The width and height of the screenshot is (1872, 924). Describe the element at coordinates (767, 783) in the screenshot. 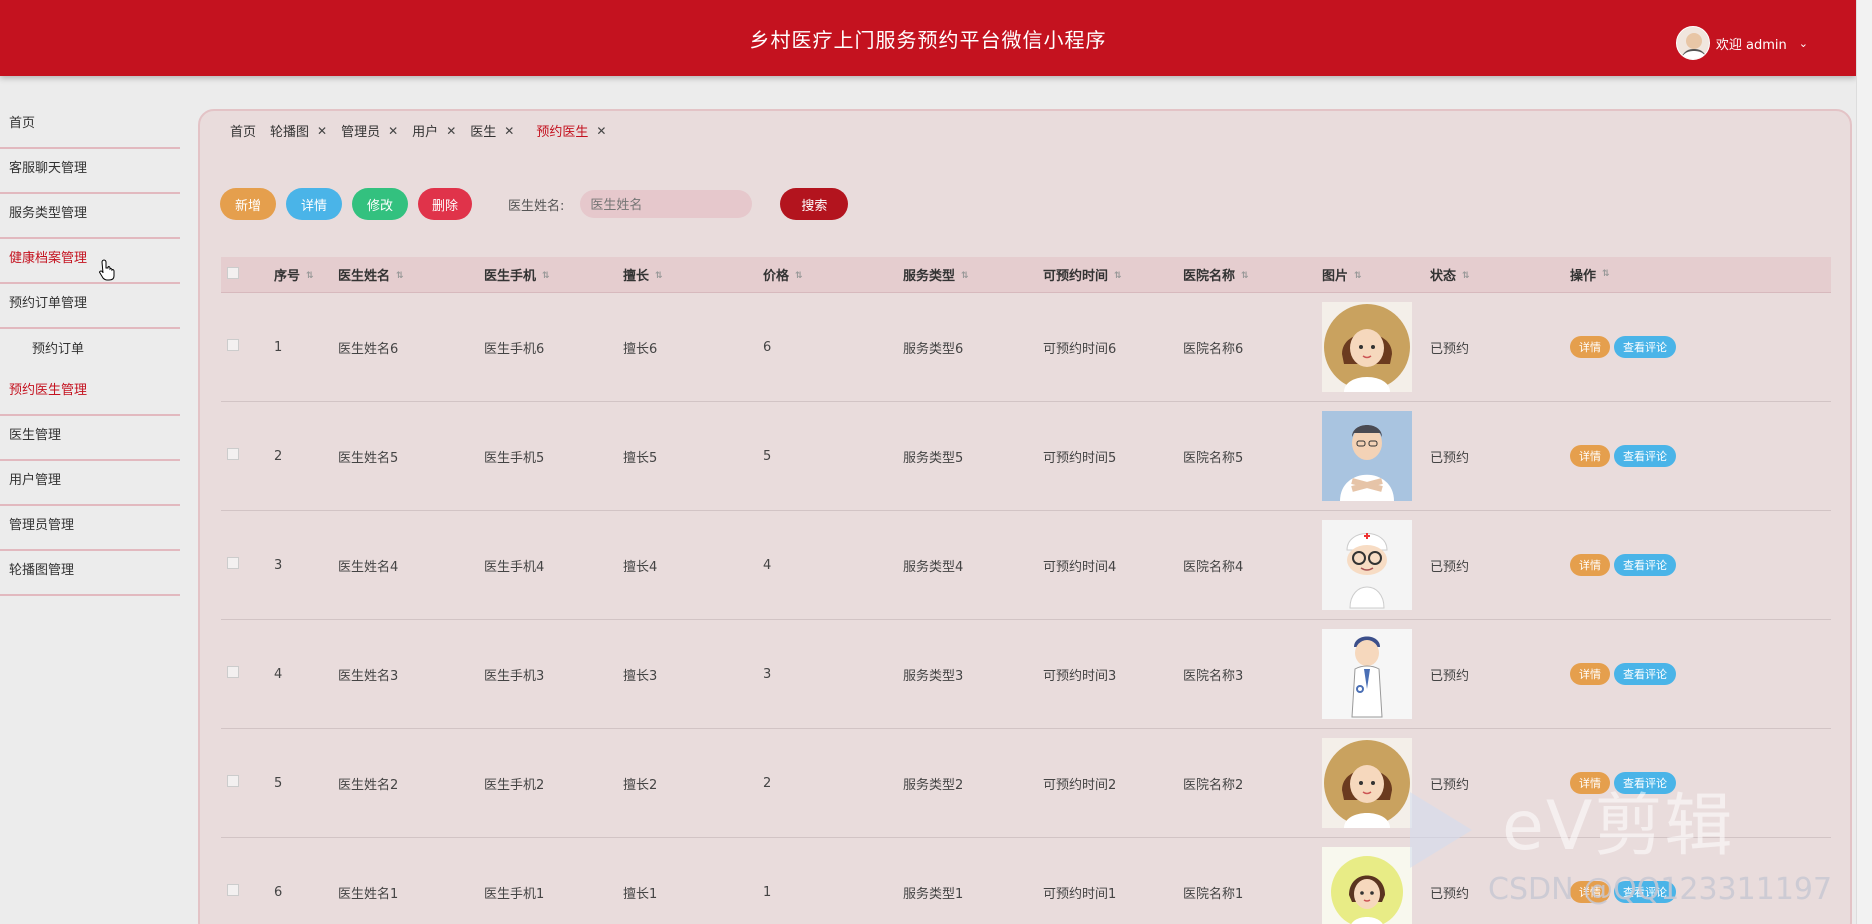

I see `cell-price: 2` at that location.